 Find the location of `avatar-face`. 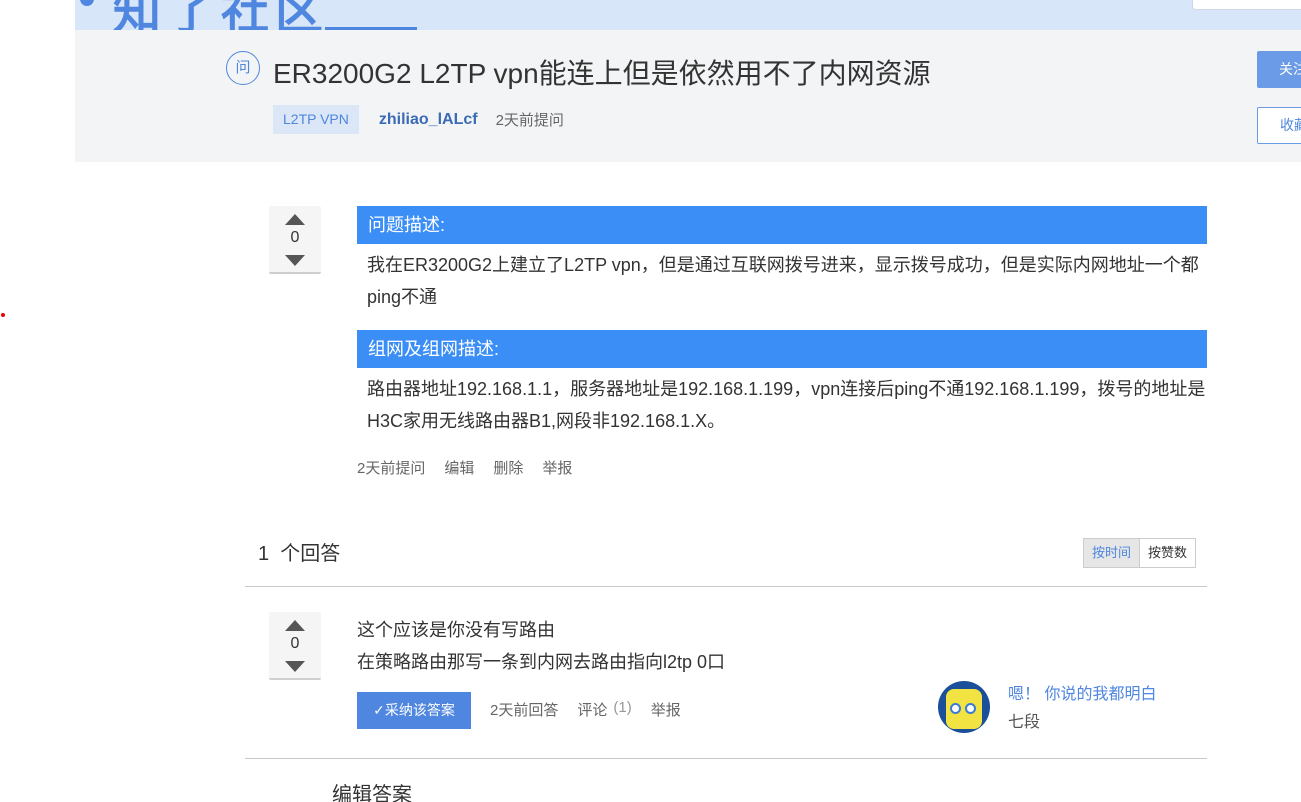

avatar-face is located at coordinates (964, 709).